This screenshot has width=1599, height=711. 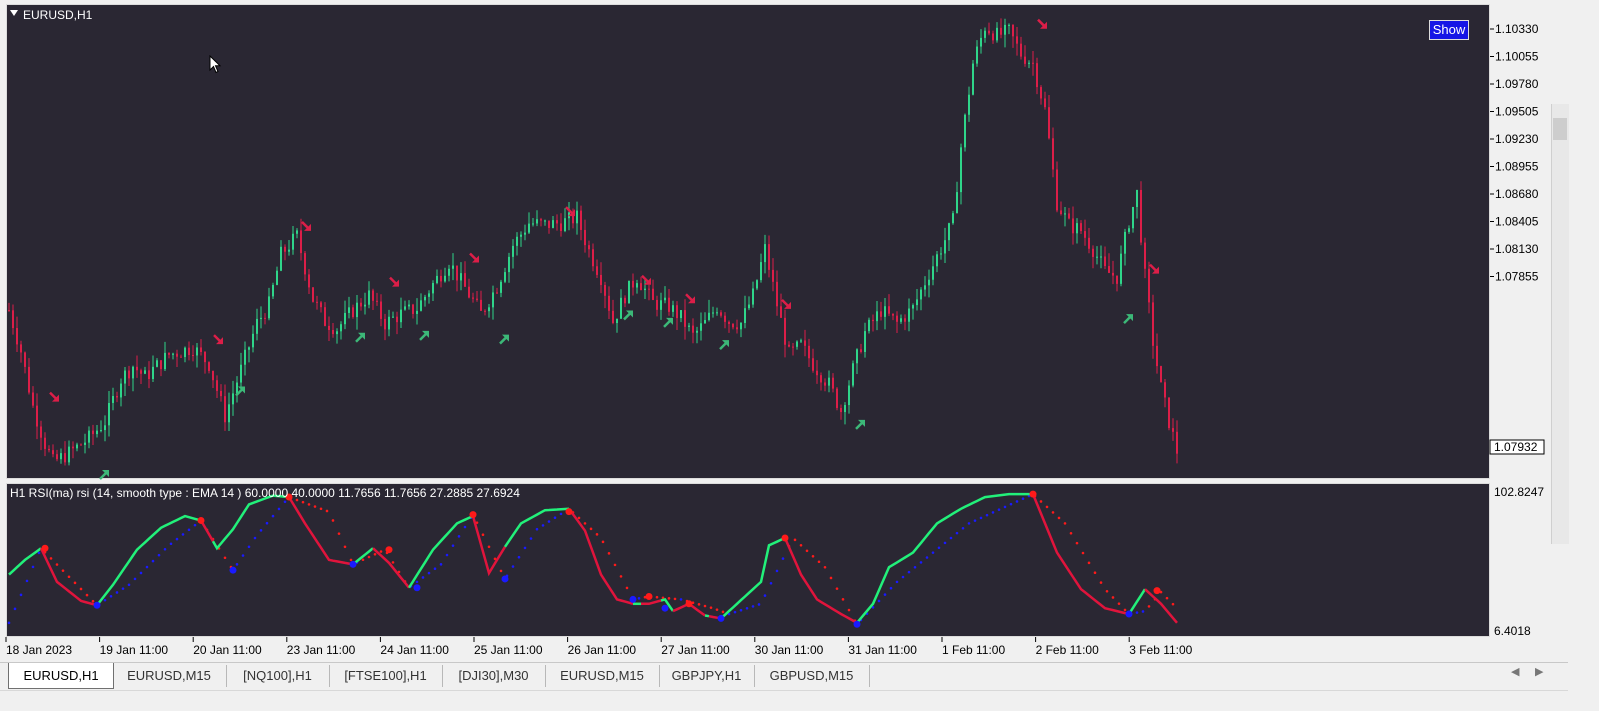 I want to click on chart-symbol-title: EURUSD,H1, so click(x=58, y=15).